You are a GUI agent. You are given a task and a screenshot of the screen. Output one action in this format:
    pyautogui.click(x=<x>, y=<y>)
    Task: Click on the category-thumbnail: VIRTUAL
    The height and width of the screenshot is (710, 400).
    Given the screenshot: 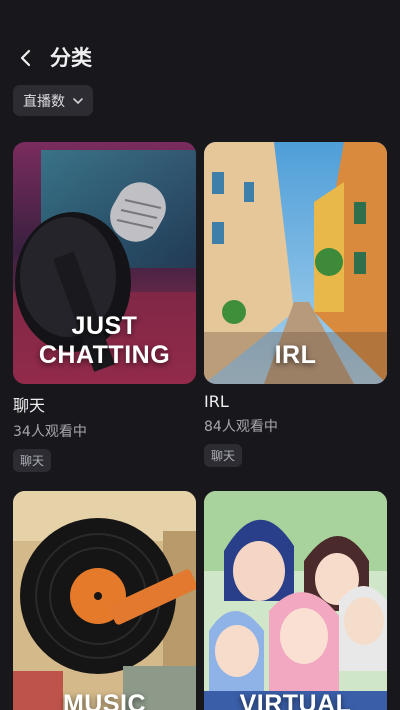 What is the action you would take?
    pyautogui.click(x=295, y=600)
    